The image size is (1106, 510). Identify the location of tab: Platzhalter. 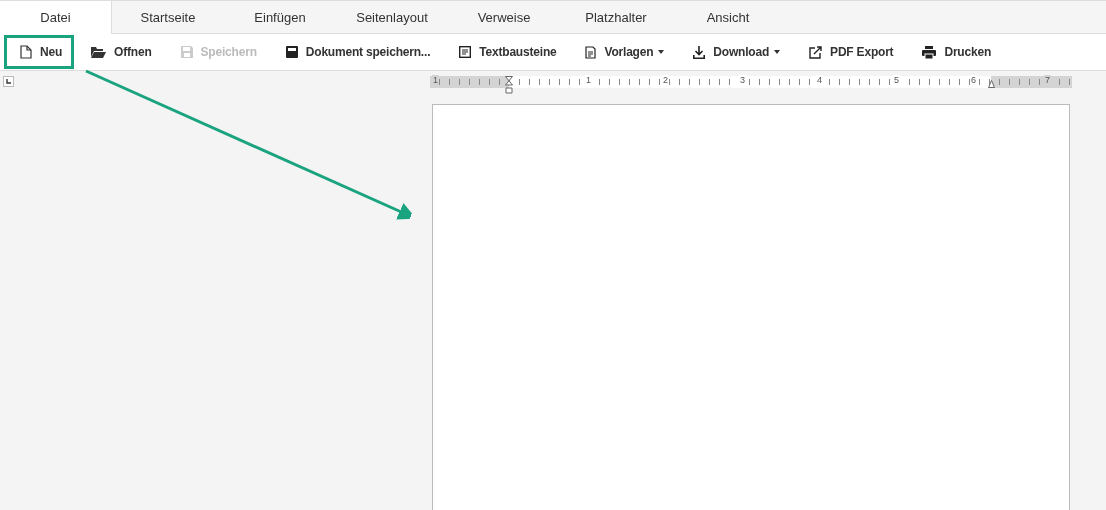
(616, 17).